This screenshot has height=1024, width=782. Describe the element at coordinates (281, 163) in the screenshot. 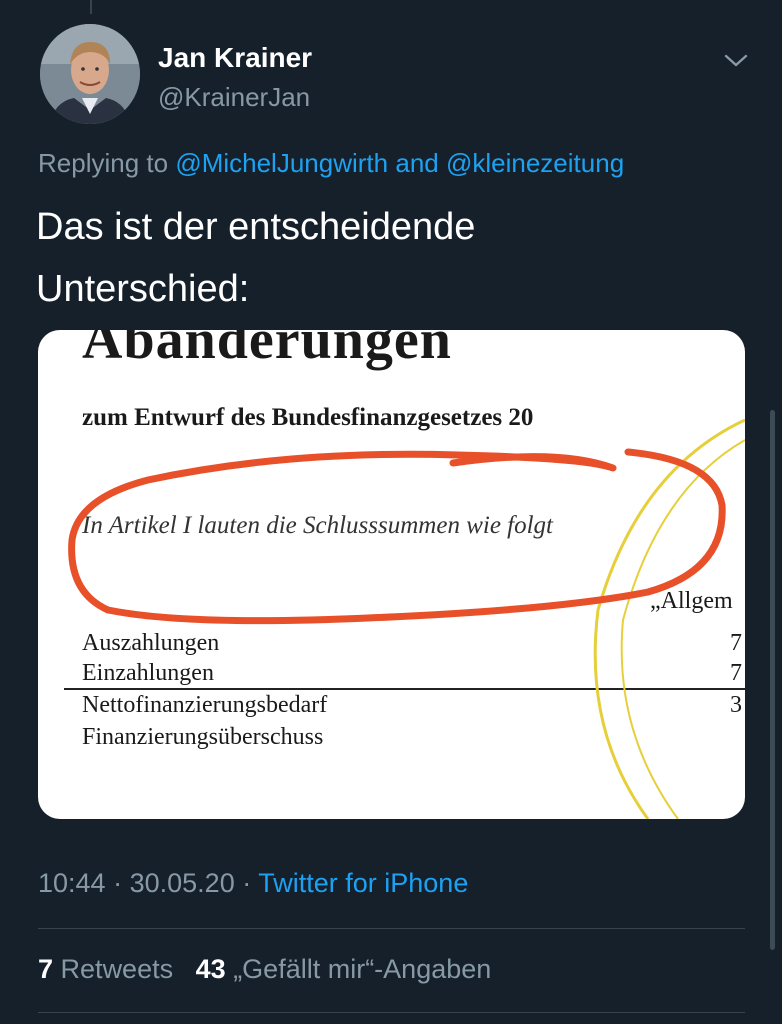

I see `mention-link-1: @MichelJungwirth` at that location.